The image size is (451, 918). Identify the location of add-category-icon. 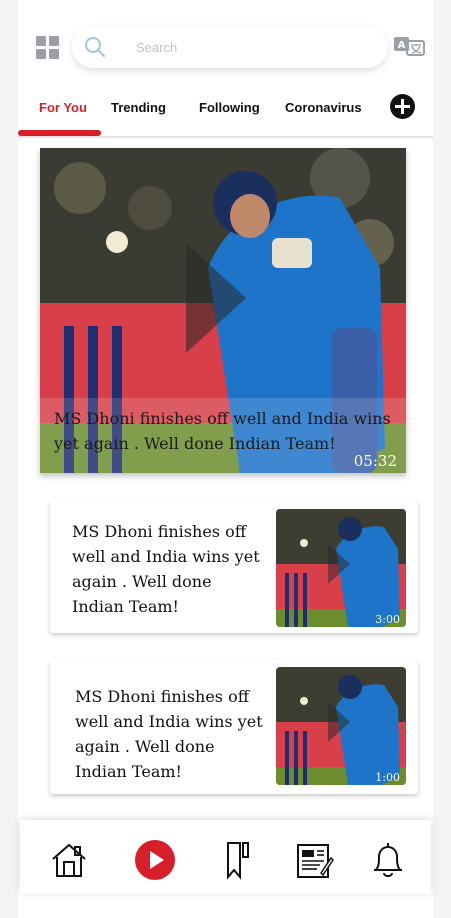
(402, 106).